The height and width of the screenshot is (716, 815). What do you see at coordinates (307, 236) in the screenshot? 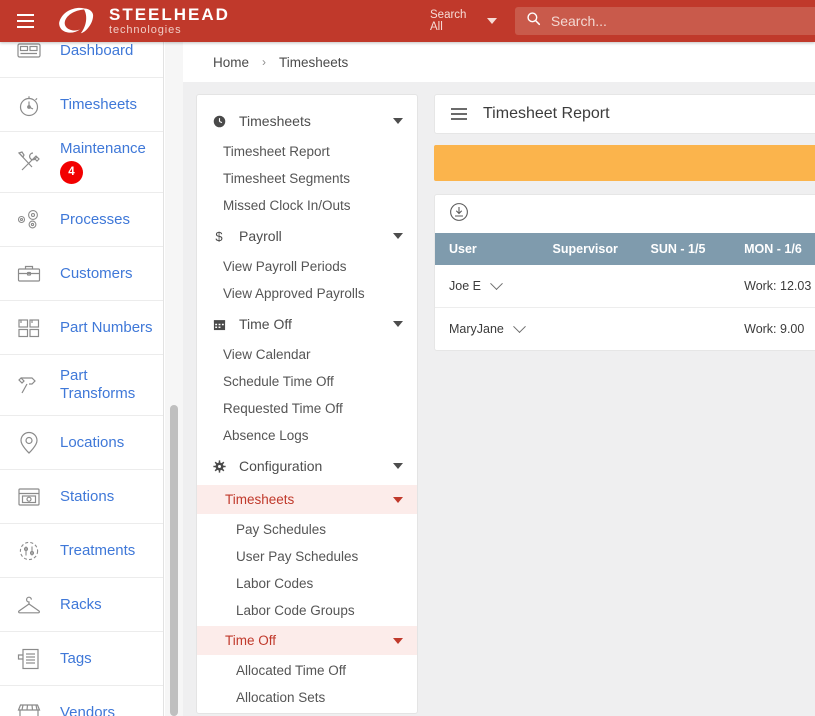
I see `subnav-section-payroll: $ Payroll` at bounding box center [307, 236].